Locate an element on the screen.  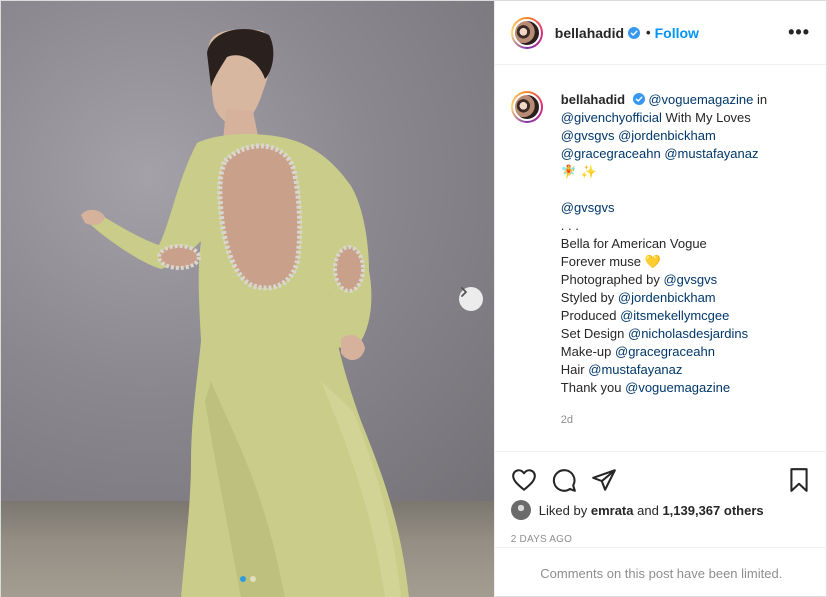
caption-line: Hair @mustafayanaz is located at coordinates (664, 370).